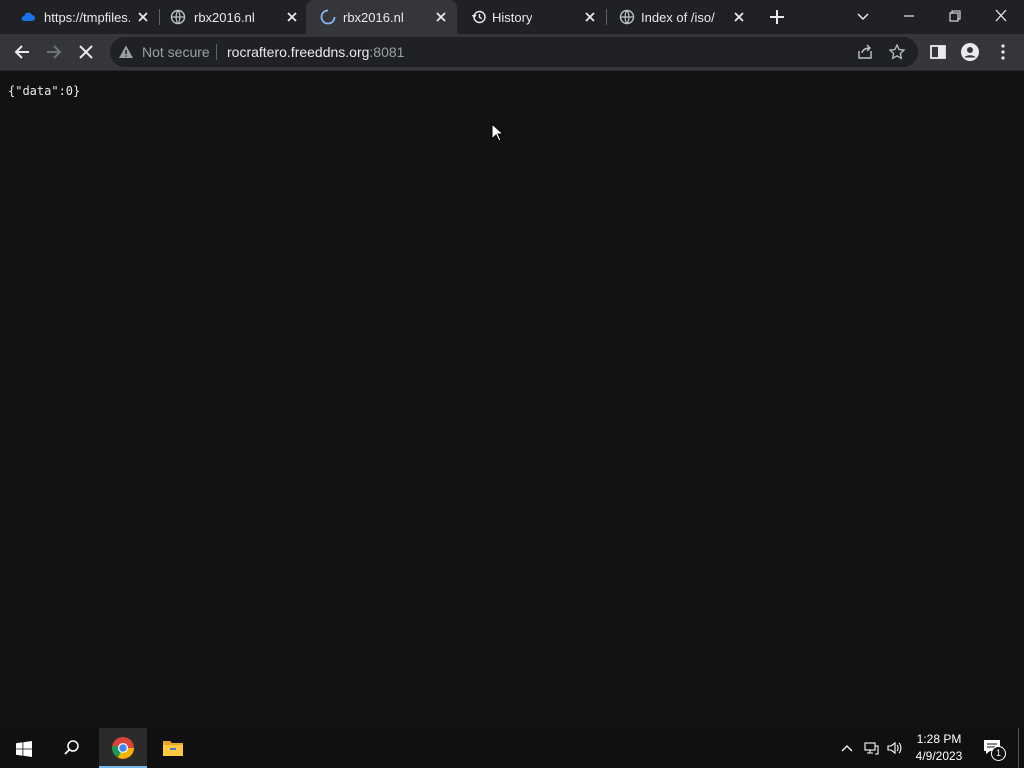  Describe the element at coordinates (216, 52) in the screenshot. I see `address-divider` at that location.